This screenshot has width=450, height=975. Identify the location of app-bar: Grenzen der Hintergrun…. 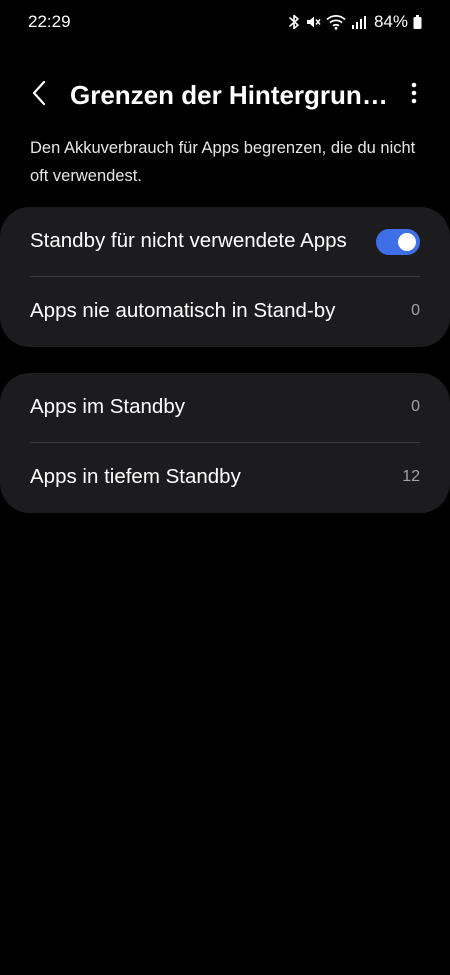
(225, 95).